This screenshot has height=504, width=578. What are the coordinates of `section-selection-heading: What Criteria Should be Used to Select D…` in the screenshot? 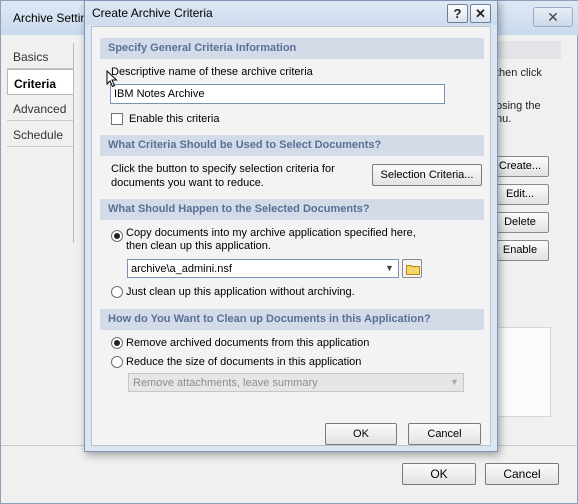 It's located at (292, 145).